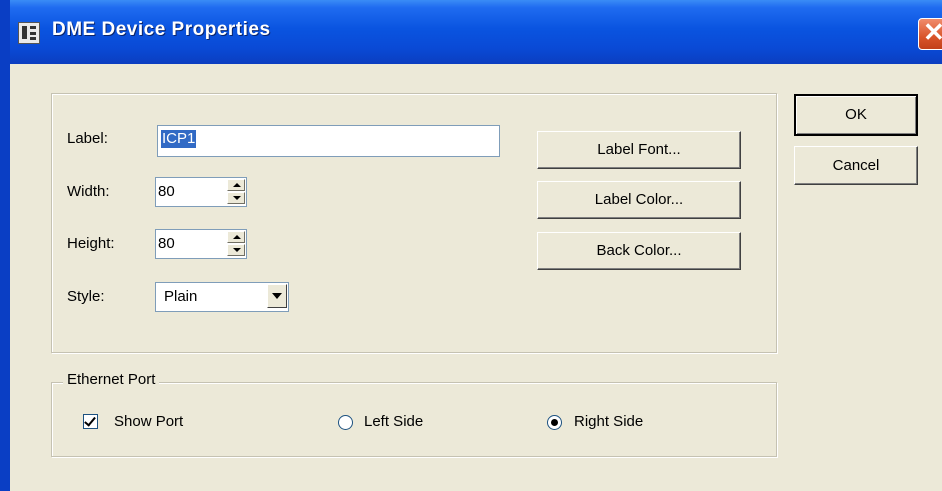 The image size is (942, 491). What do you see at coordinates (5, 245) in the screenshot?
I see `window-border` at bounding box center [5, 245].